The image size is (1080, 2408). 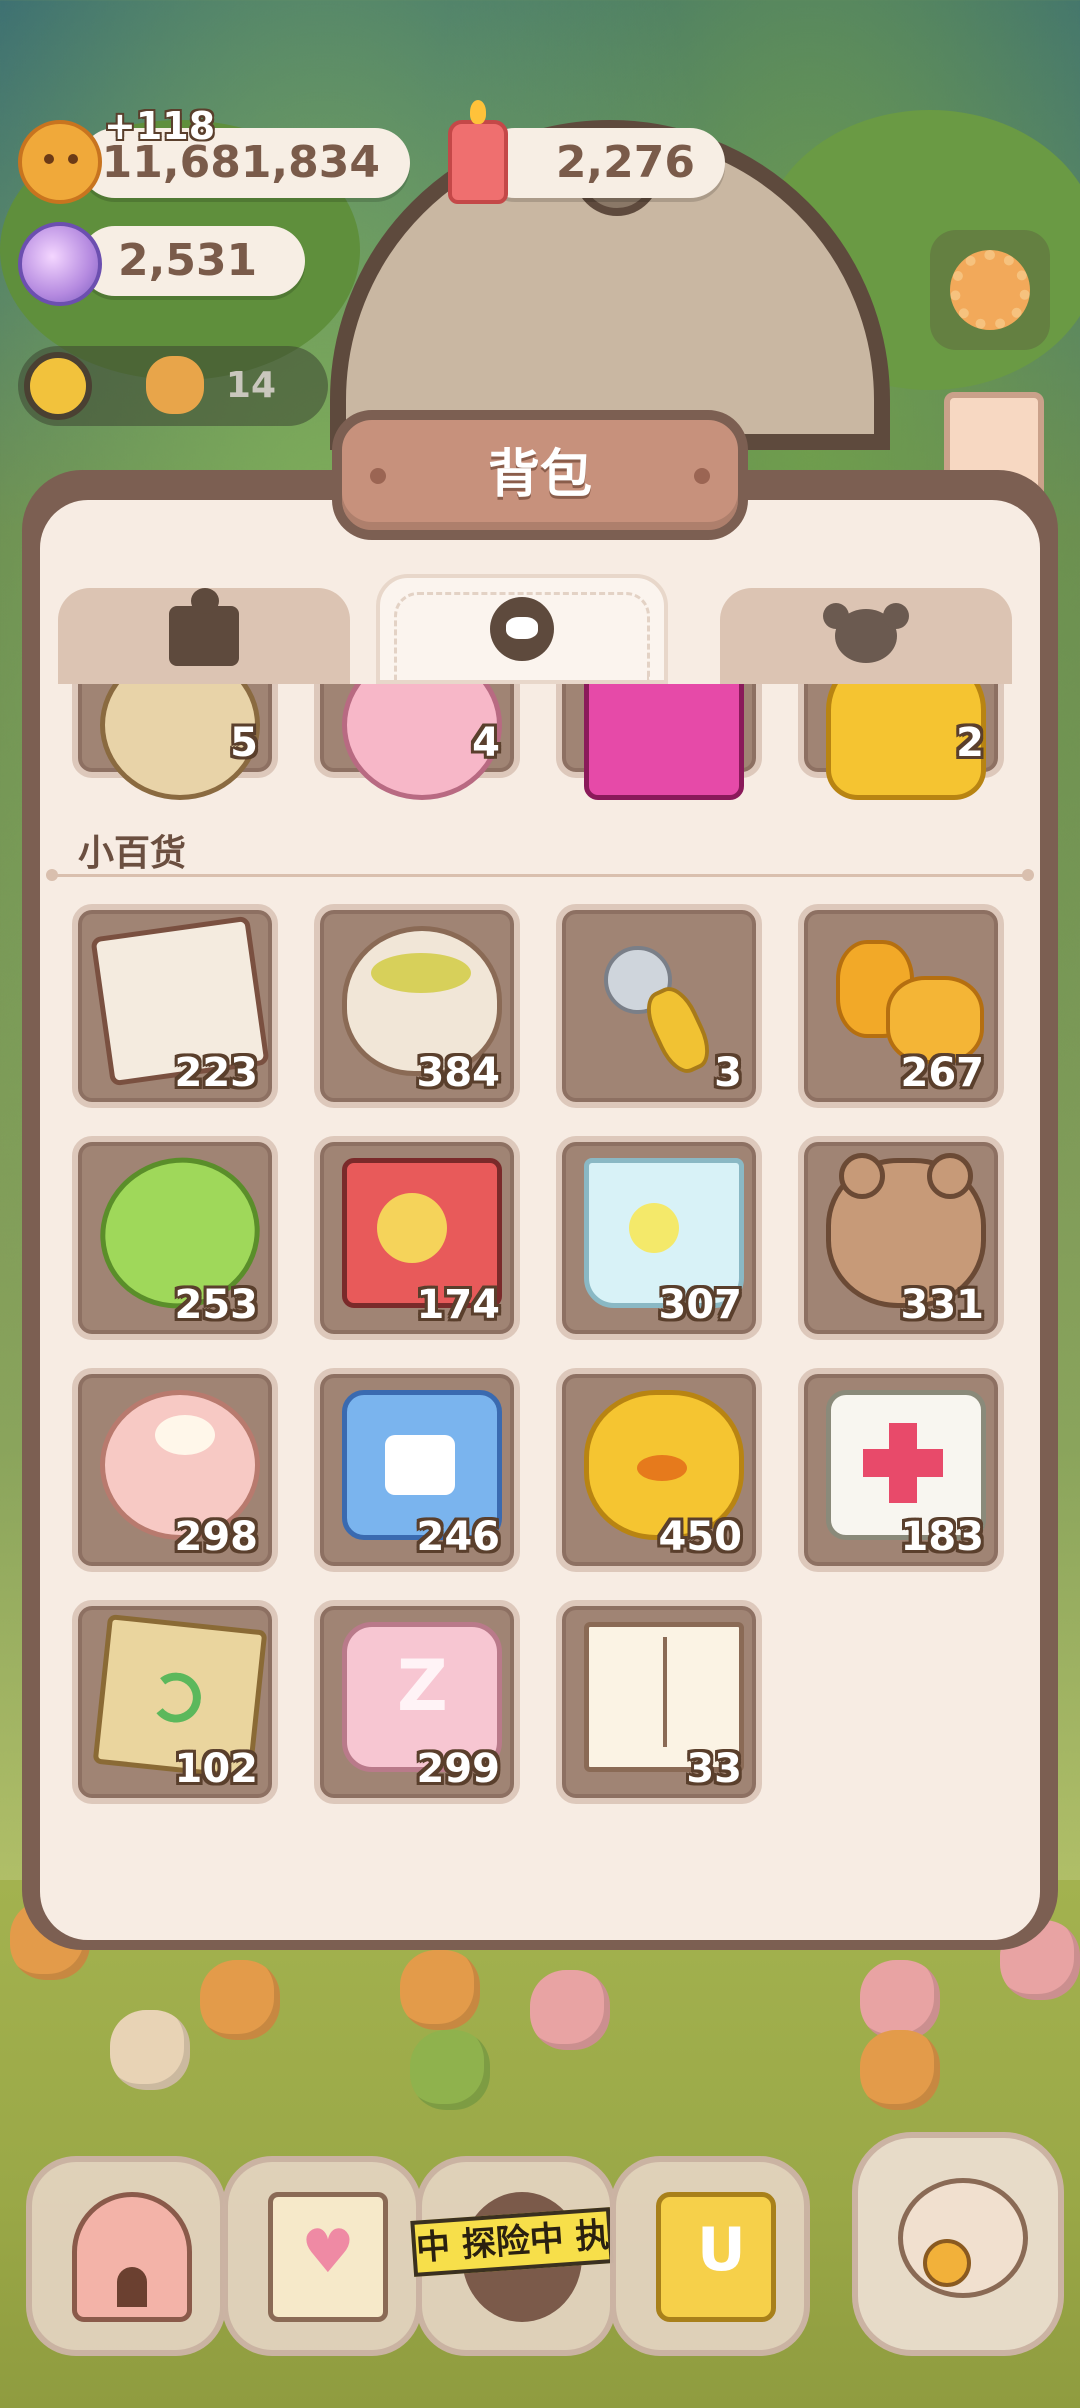 I want to click on cookie-face-icon, so click(x=522, y=629).